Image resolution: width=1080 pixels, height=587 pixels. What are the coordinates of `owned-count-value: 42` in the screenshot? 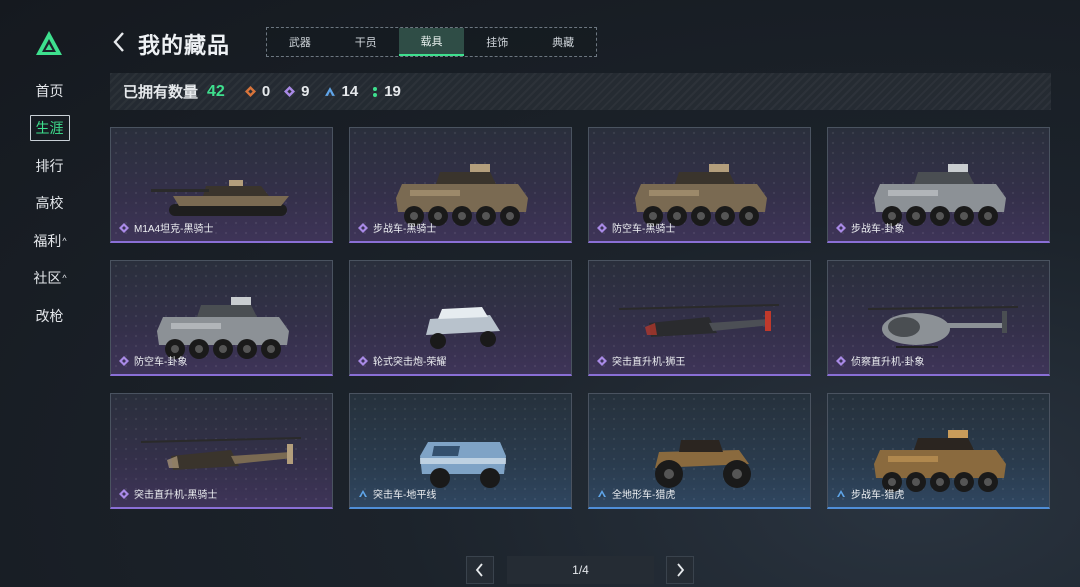 It's located at (216, 91).